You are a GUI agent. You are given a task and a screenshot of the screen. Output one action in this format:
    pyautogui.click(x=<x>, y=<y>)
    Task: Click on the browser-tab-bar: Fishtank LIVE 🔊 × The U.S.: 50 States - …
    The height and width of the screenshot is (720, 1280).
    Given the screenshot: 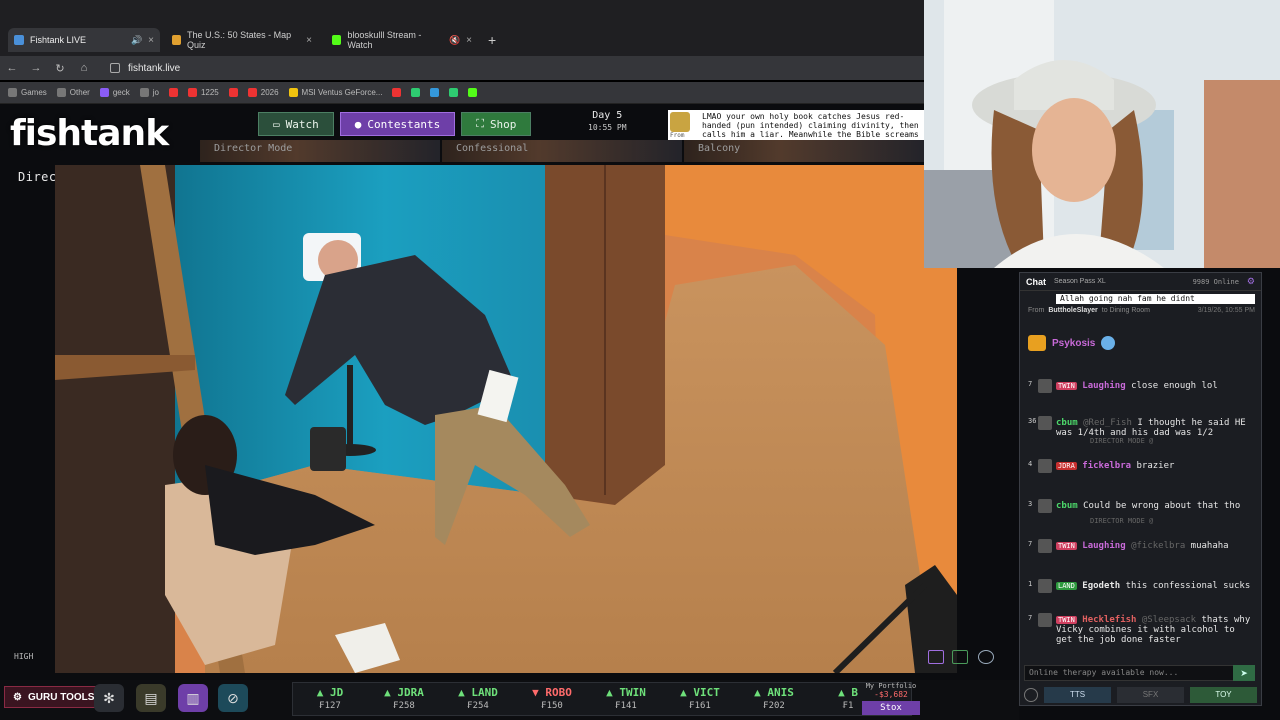 What is the action you would take?
    pyautogui.click(x=462, y=28)
    